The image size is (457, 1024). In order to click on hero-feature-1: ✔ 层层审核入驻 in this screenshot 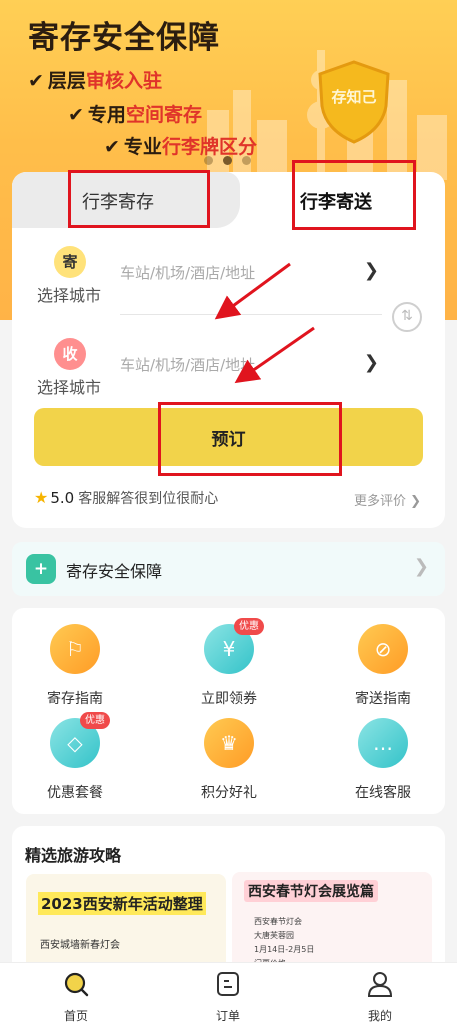, I will do `click(95, 81)`.